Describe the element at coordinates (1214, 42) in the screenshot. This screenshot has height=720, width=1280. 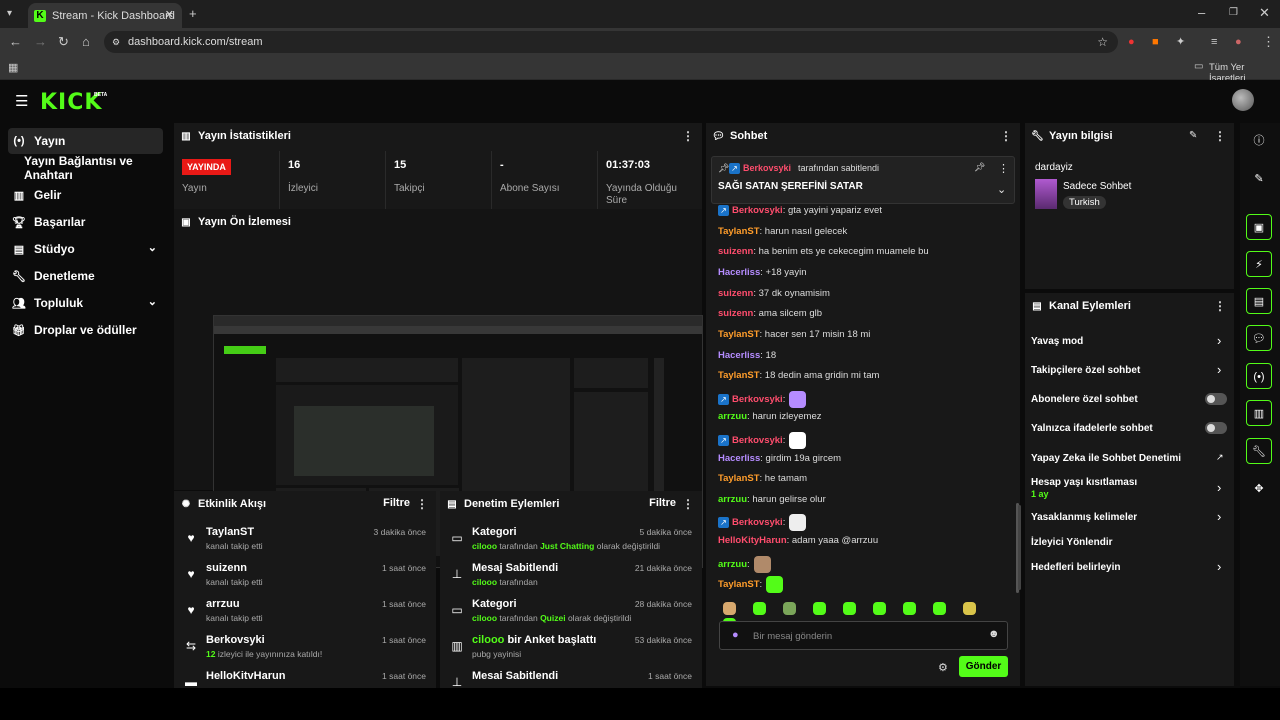
I see `media-icon: ≡` at that location.